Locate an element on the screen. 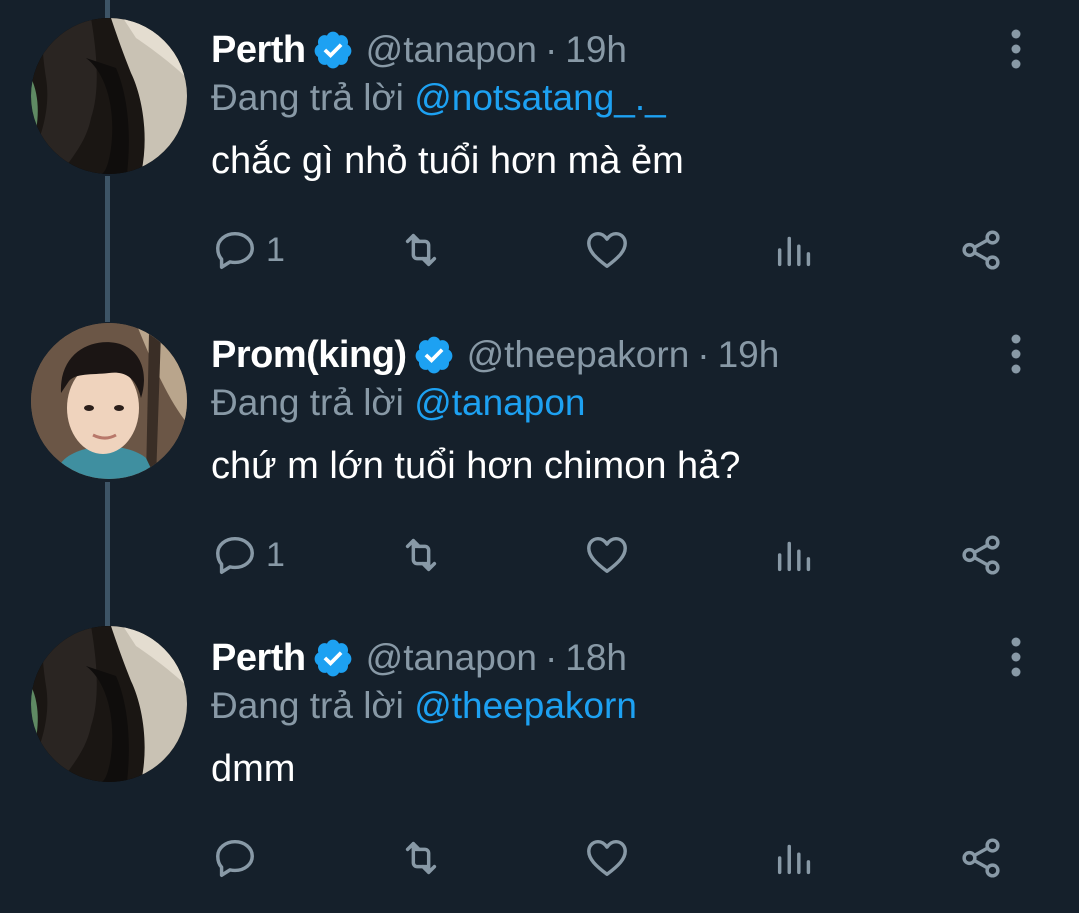 The width and height of the screenshot is (1079, 913). tweet-text: dmm is located at coordinates (253, 769).